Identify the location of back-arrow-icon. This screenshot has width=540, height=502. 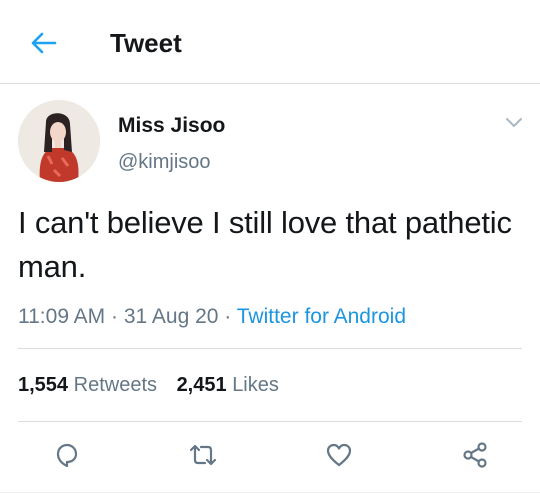
(43, 43).